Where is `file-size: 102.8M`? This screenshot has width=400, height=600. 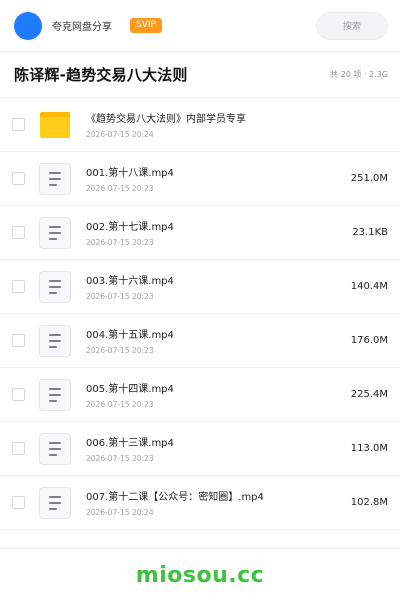 file-size: 102.8M is located at coordinates (369, 502).